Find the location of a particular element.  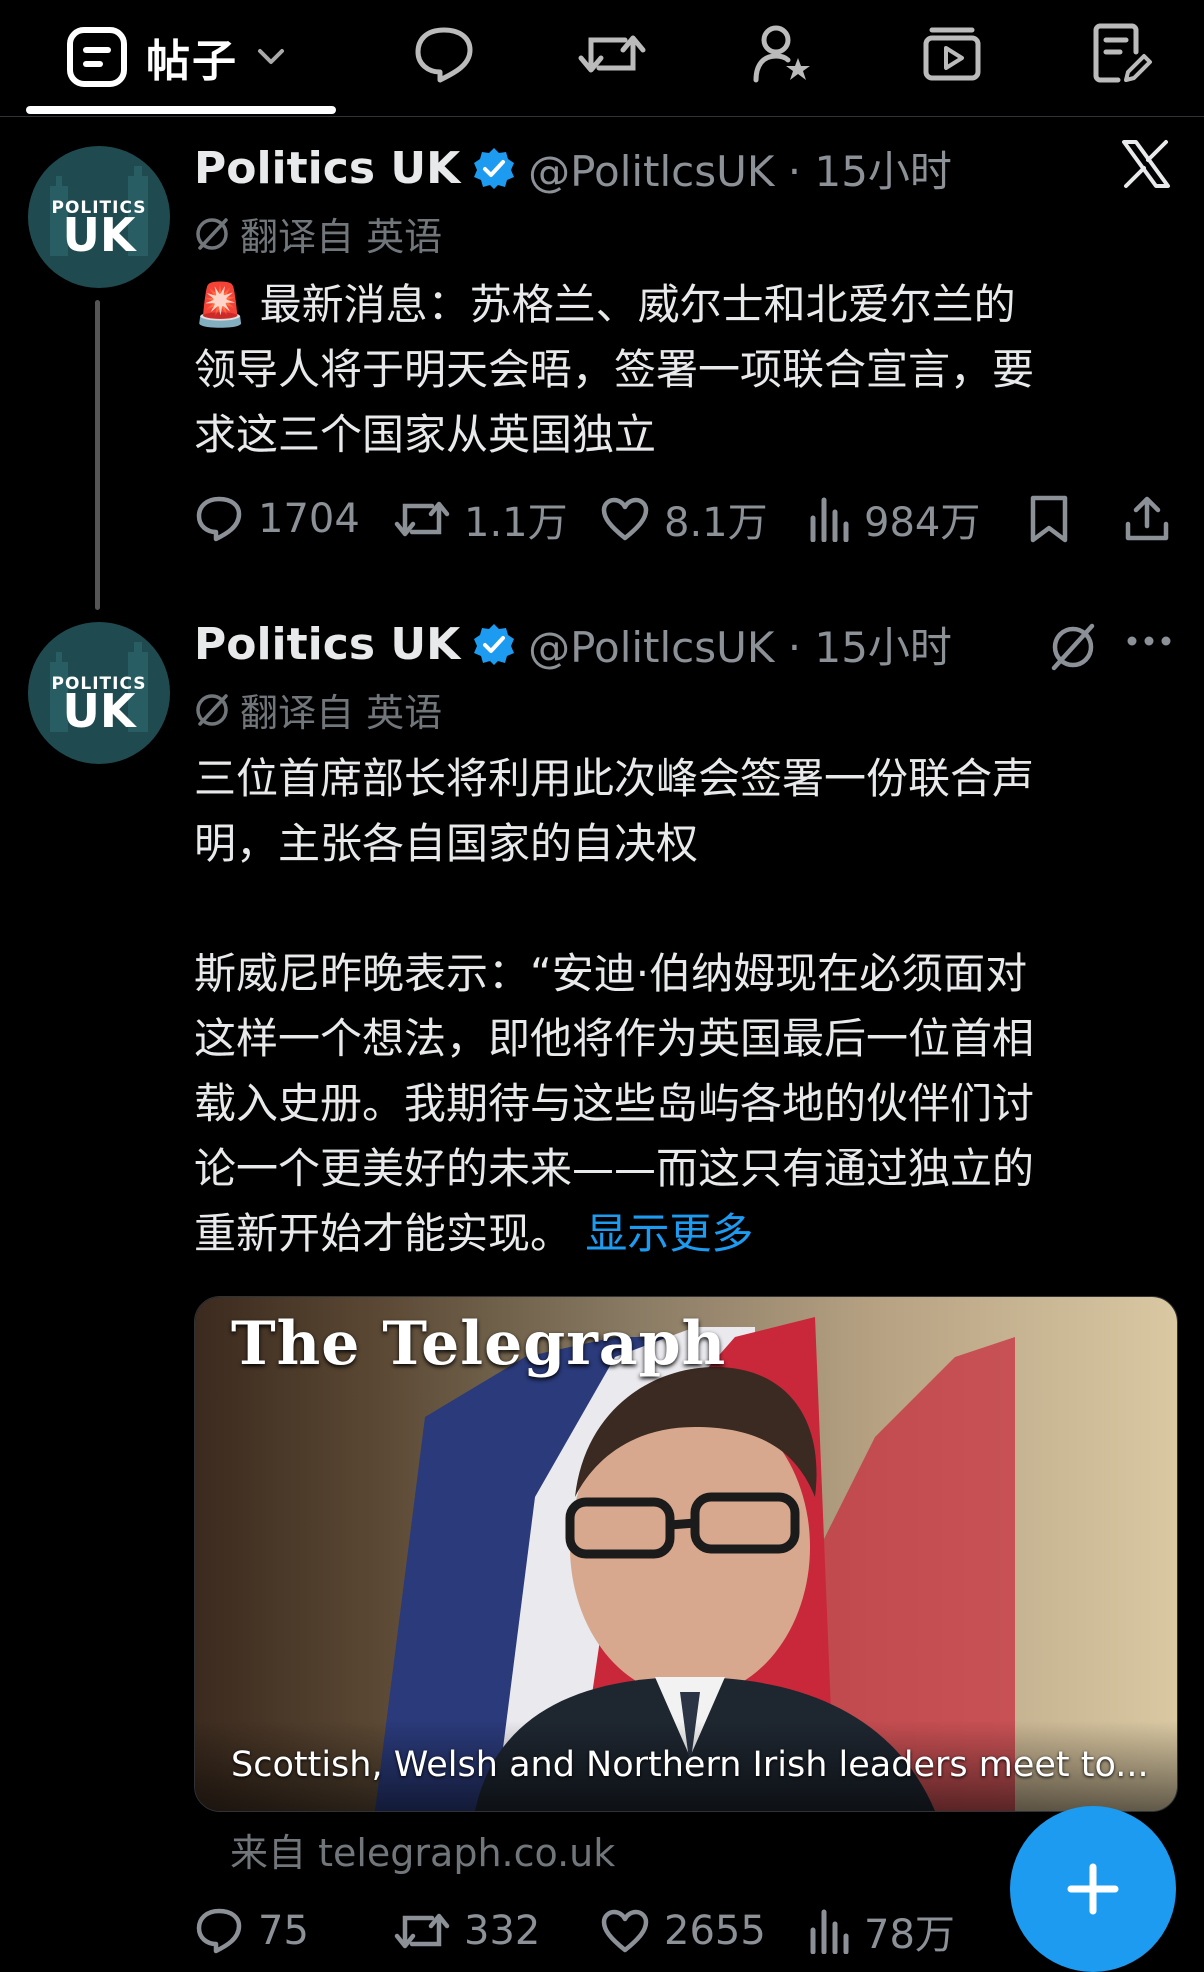

top-tab-bar: 帖子 is located at coordinates (602, 58).